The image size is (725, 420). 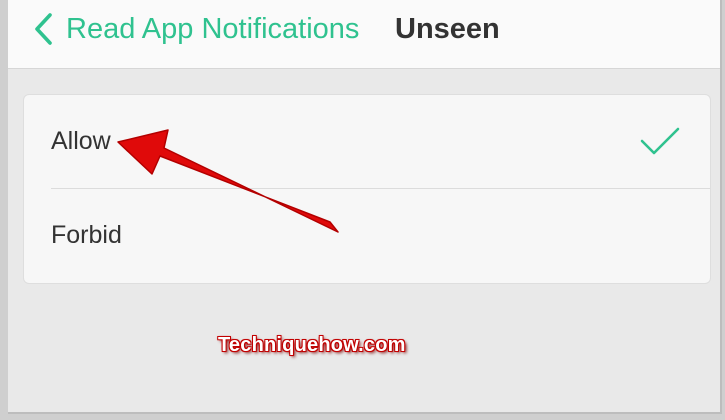 I want to click on chevron-left-icon, so click(x=43, y=29).